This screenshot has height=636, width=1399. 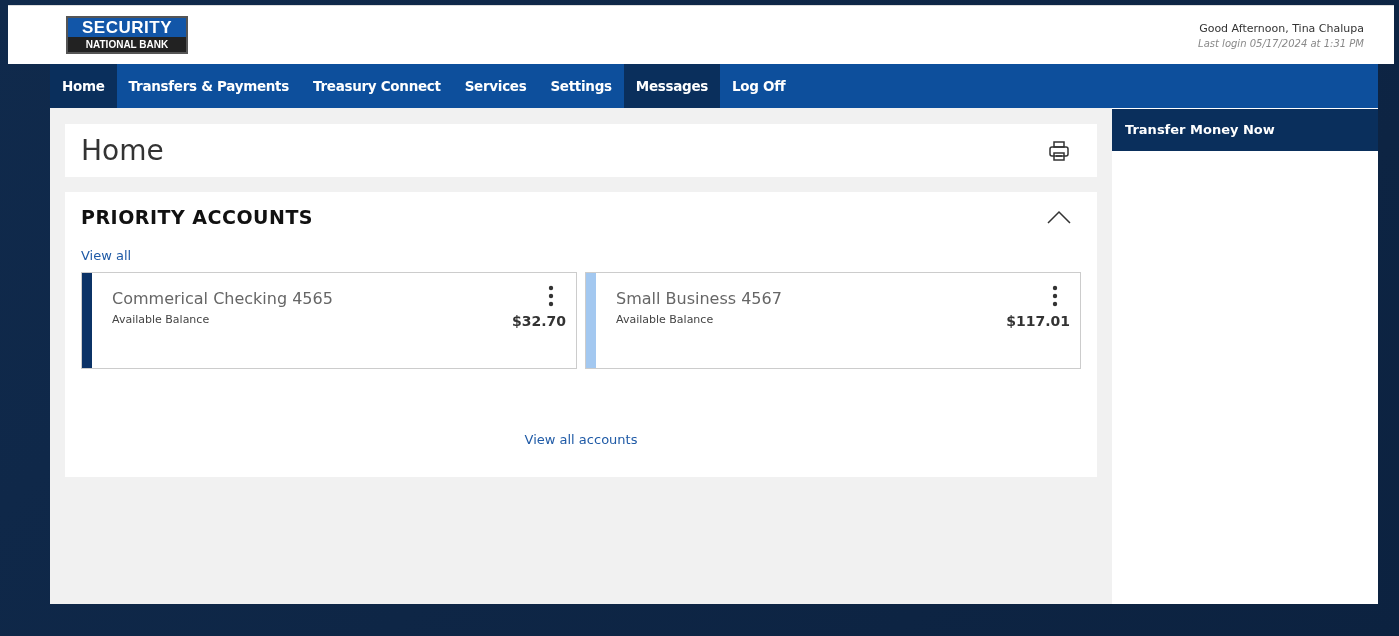 I want to click on balance-amount: $117.01, so click(x=1038, y=321).